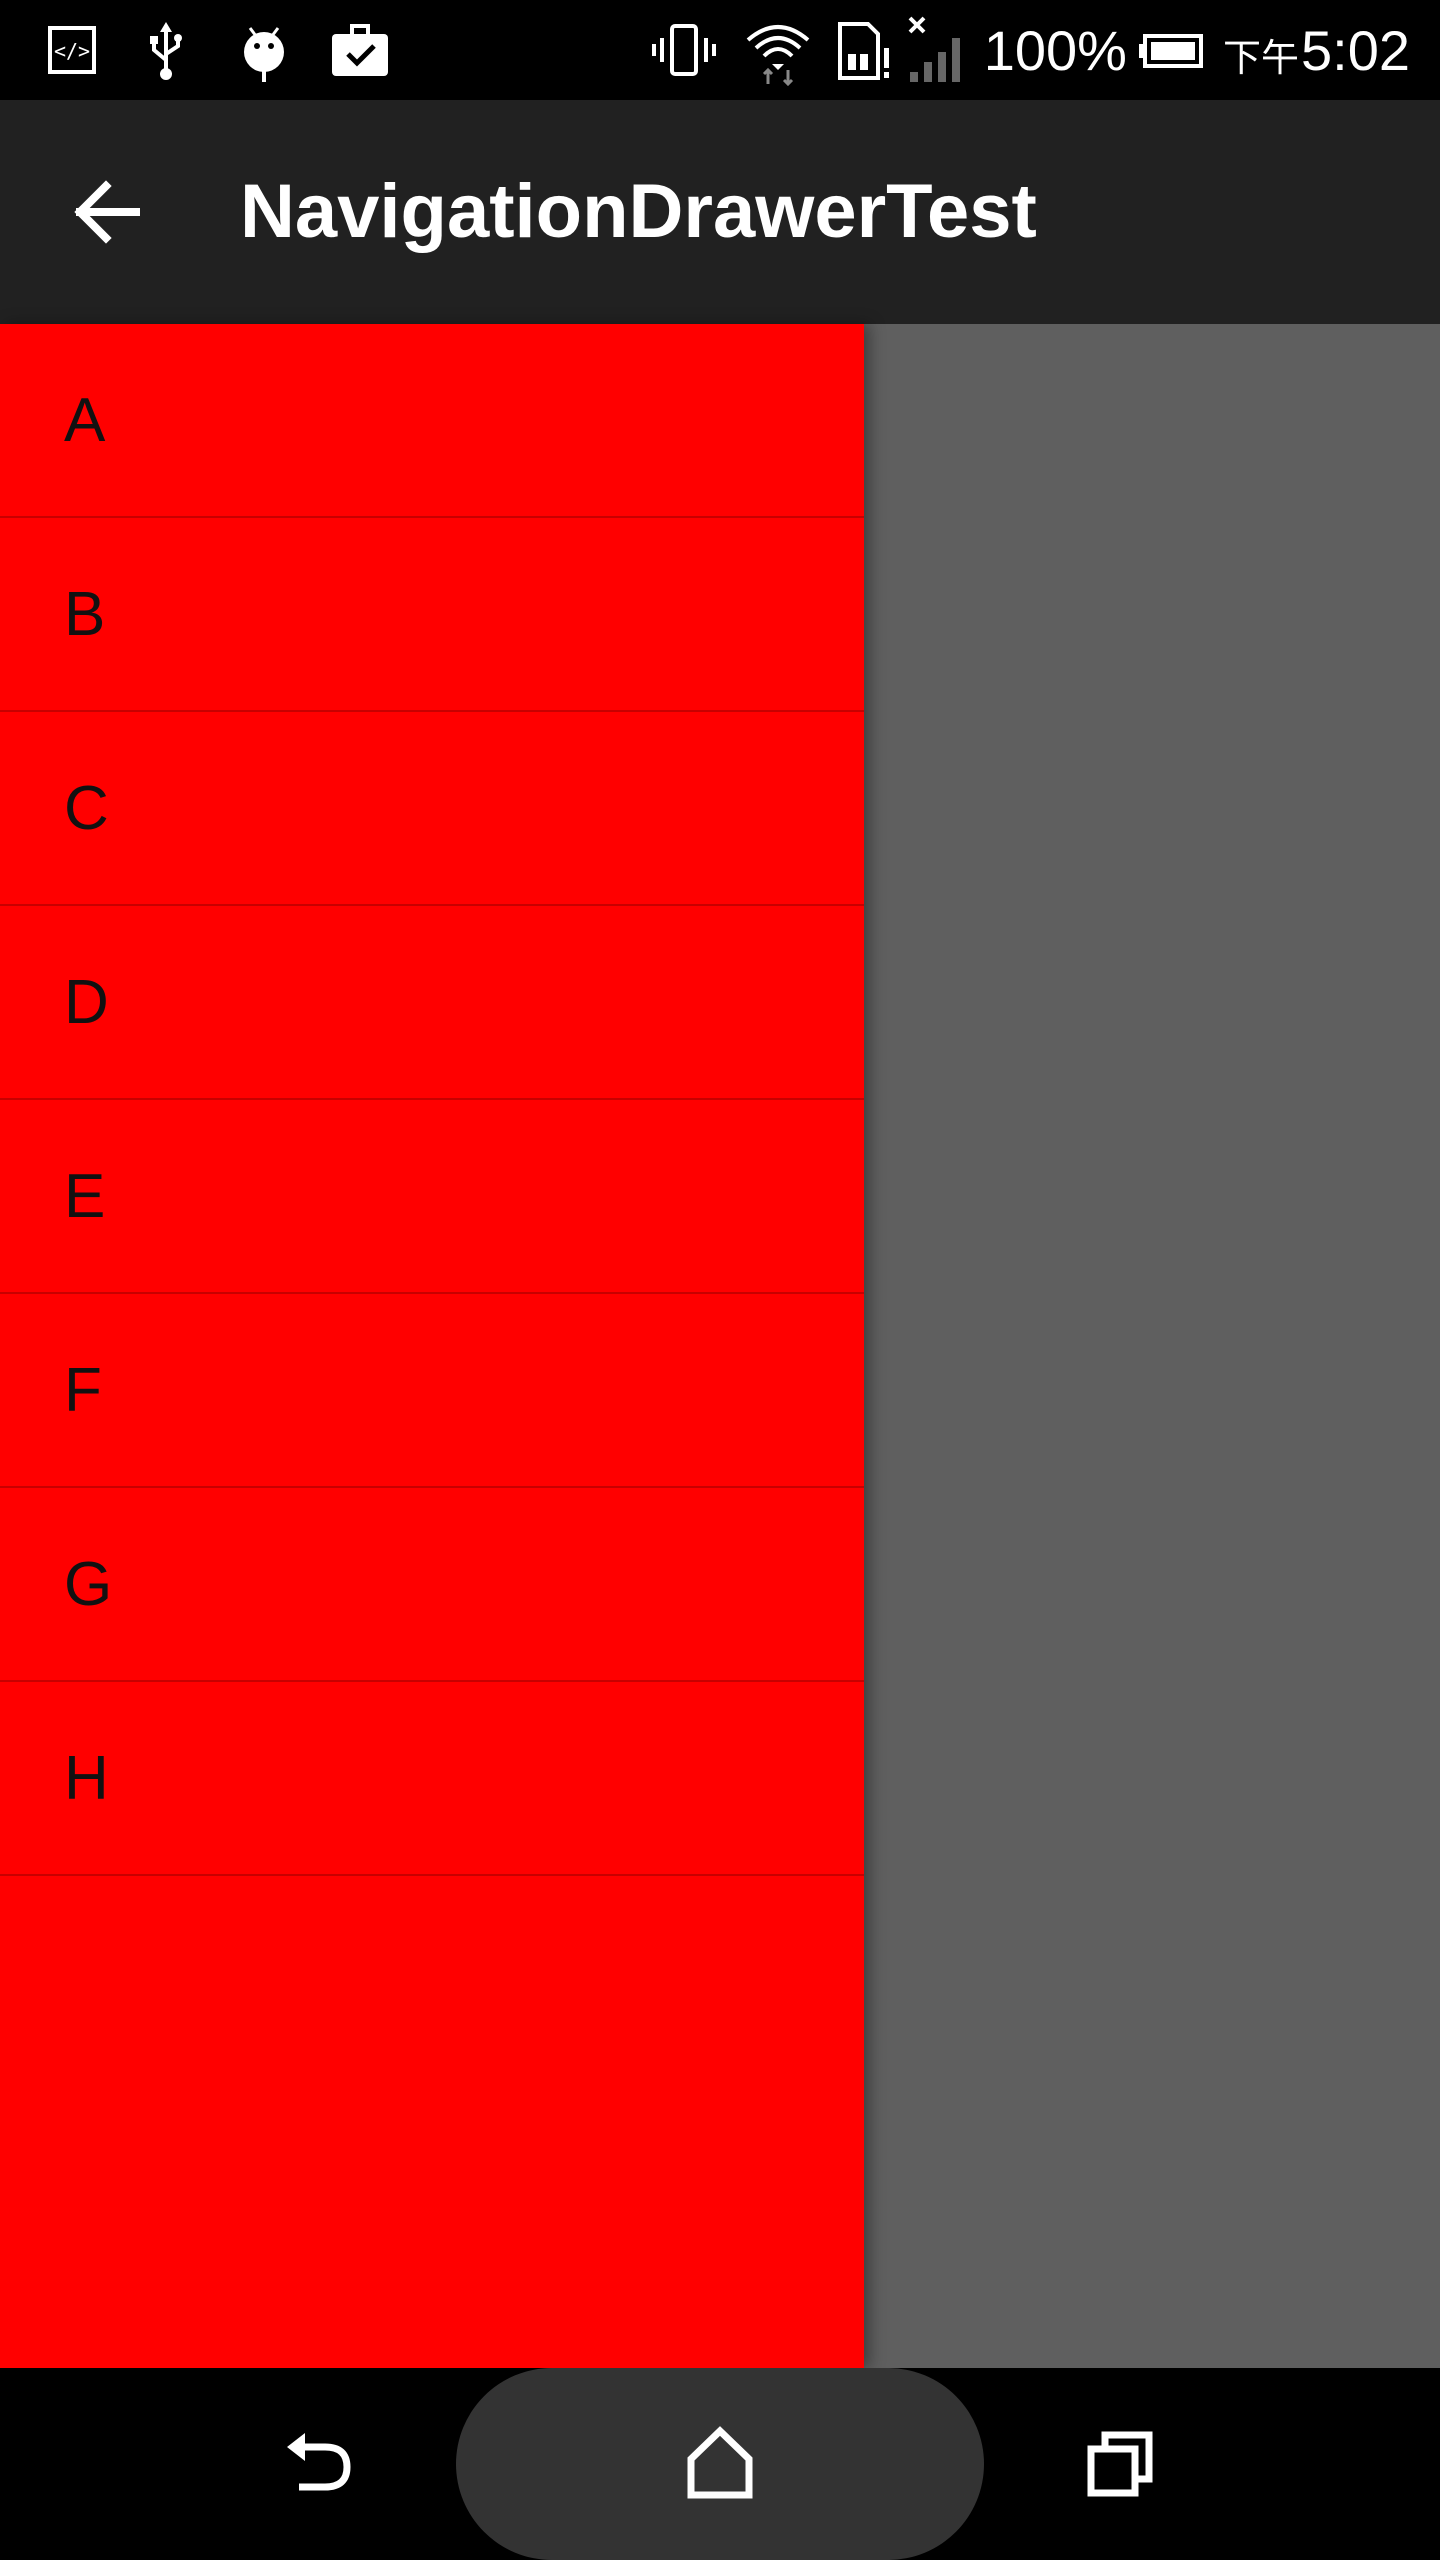 This screenshot has width=1440, height=2560. I want to click on drawer-item-g: G, so click(432, 1585).